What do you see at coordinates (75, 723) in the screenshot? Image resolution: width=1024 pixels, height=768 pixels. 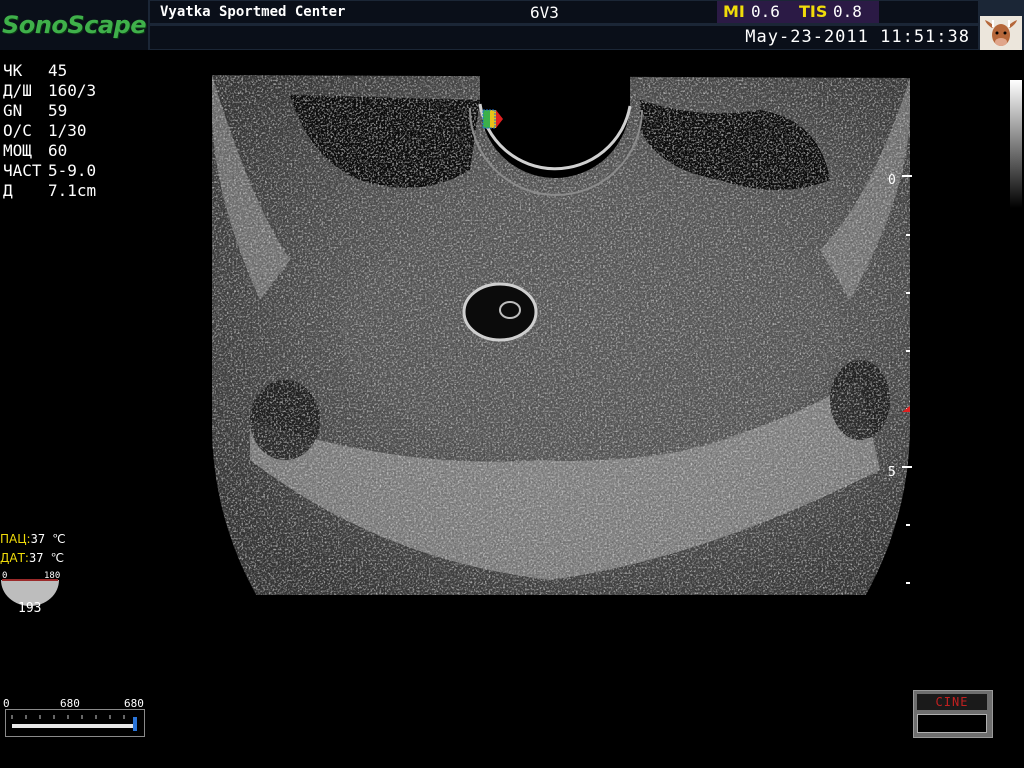 I see `cine-track` at bounding box center [75, 723].